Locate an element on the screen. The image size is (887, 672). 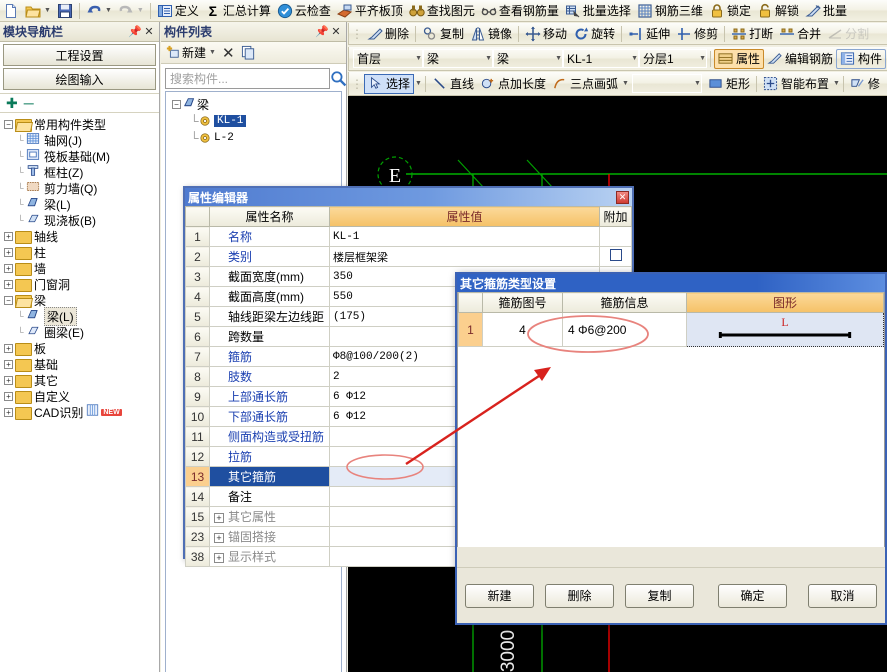
rotate-button: 旋转 is located at coordinates (594, 34).